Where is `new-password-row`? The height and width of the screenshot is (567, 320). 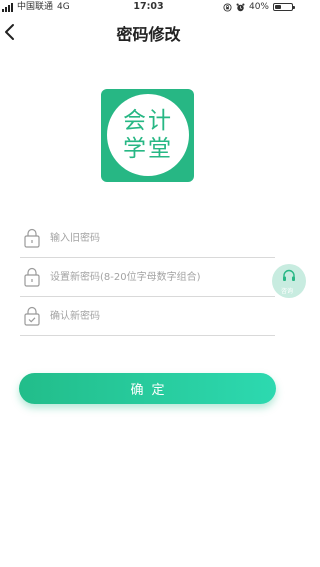
new-password-row is located at coordinates (147, 277).